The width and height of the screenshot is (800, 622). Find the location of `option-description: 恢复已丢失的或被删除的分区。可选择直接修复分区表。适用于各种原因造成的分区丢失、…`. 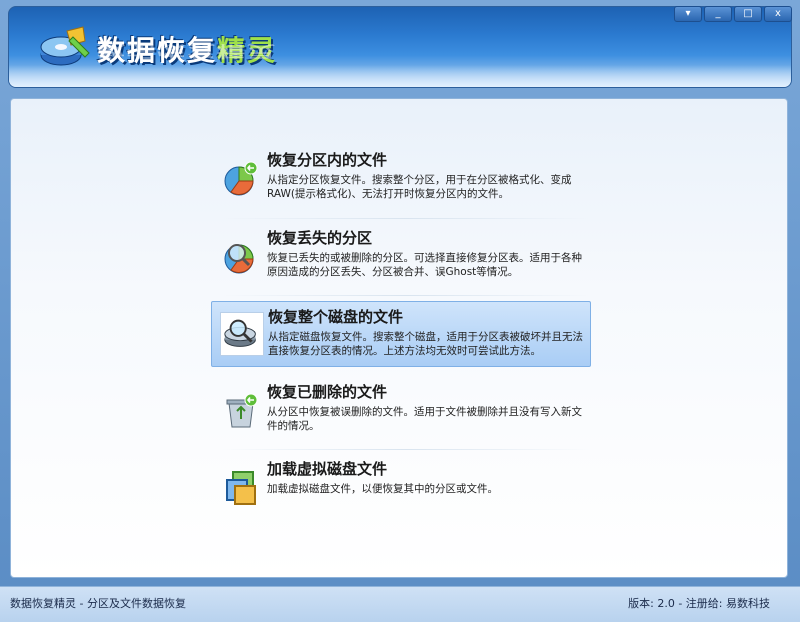

option-description: 恢复已丢失的或被删除的分区。可选择直接修复分区表。适用于各种原因造成的分区丢失、… is located at coordinates (424, 265).